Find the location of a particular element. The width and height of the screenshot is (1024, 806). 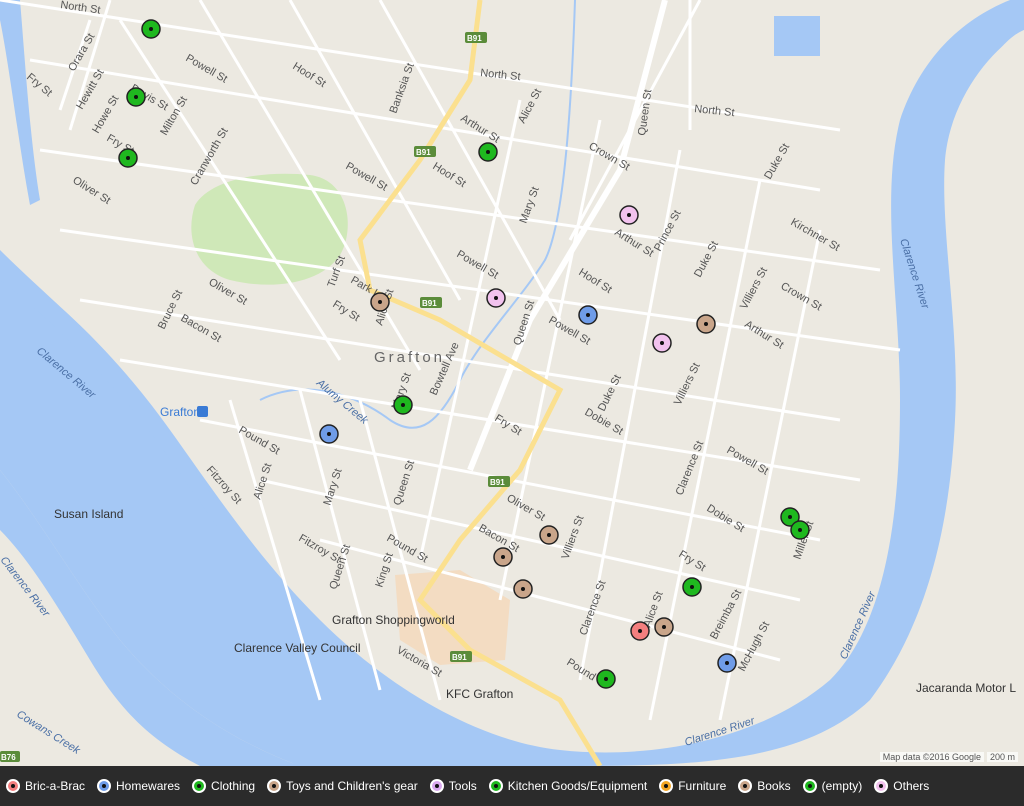

poi-motor: Jacaranda Motor L is located at coordinates (966, 688).